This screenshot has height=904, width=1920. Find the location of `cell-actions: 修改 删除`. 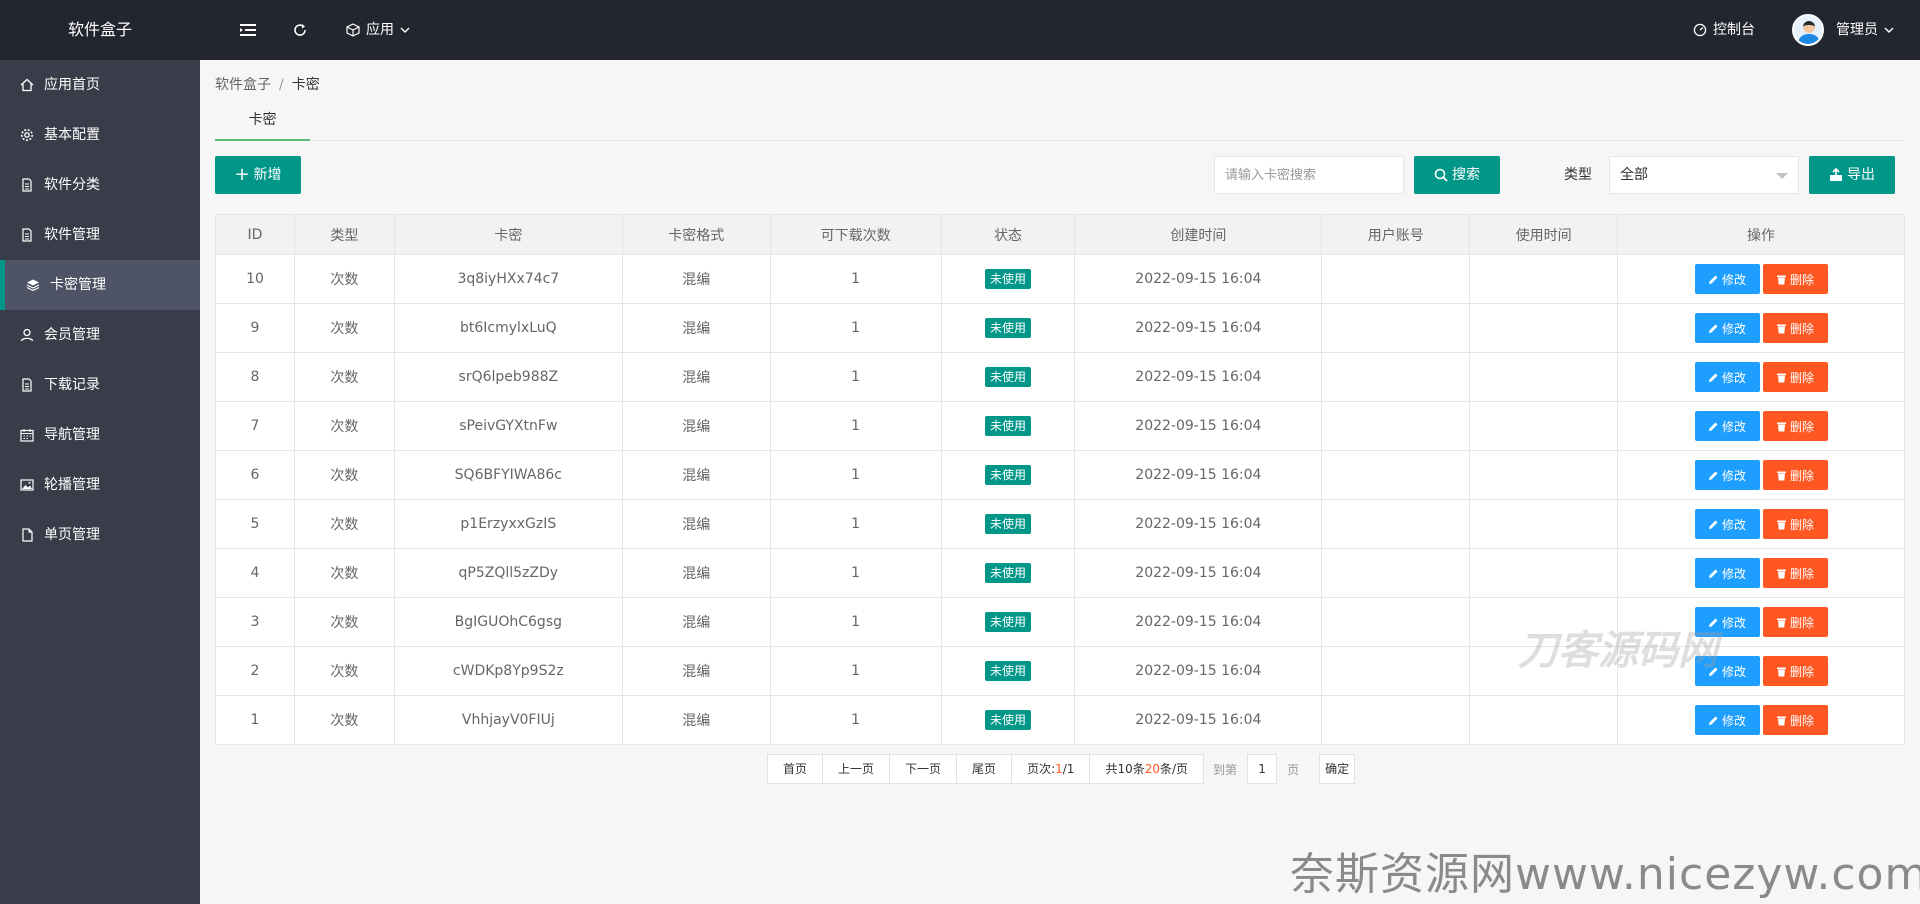

cell-actions: 修改 删除 is located at coordinates (1761, 426).